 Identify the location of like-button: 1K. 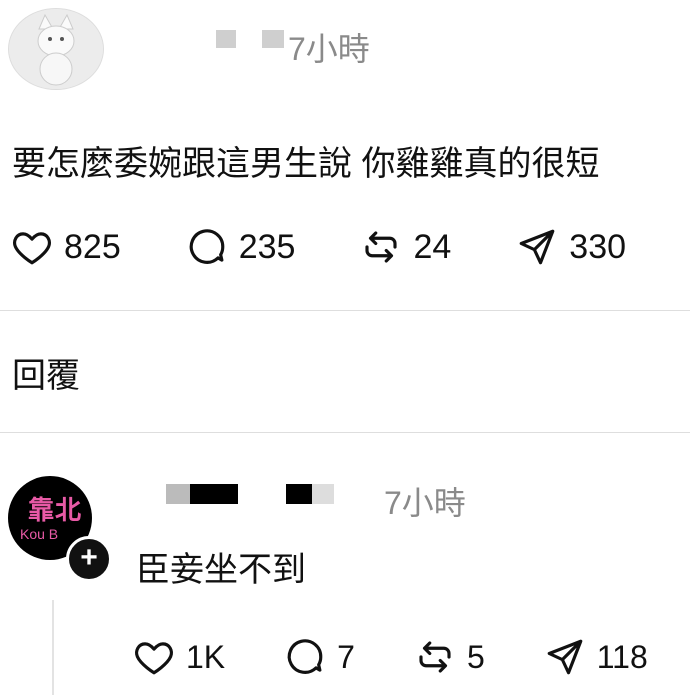
(178, 657).